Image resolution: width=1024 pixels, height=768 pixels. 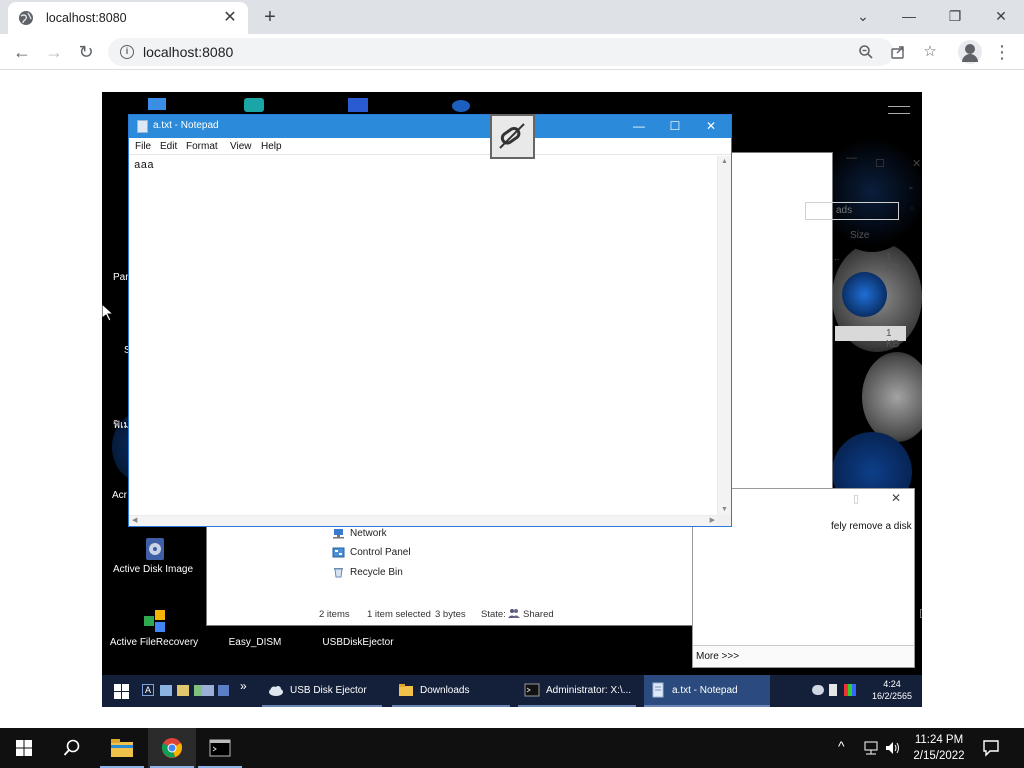 What do you see at coordinates (154, 642) in the screenshot?
I see `desktop-icon-label: Active FileRecovery` at bounding box center [154, 642].